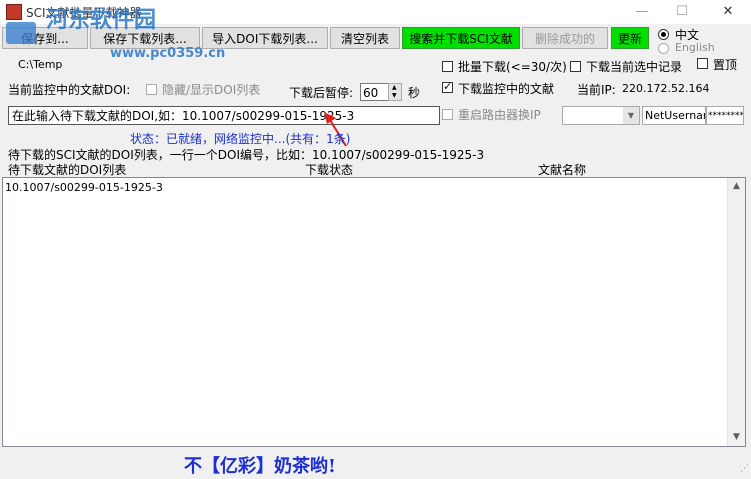 This screenshot has height=479, width=751. I want to click on download-monitored-checkbox, so click(447, 86).